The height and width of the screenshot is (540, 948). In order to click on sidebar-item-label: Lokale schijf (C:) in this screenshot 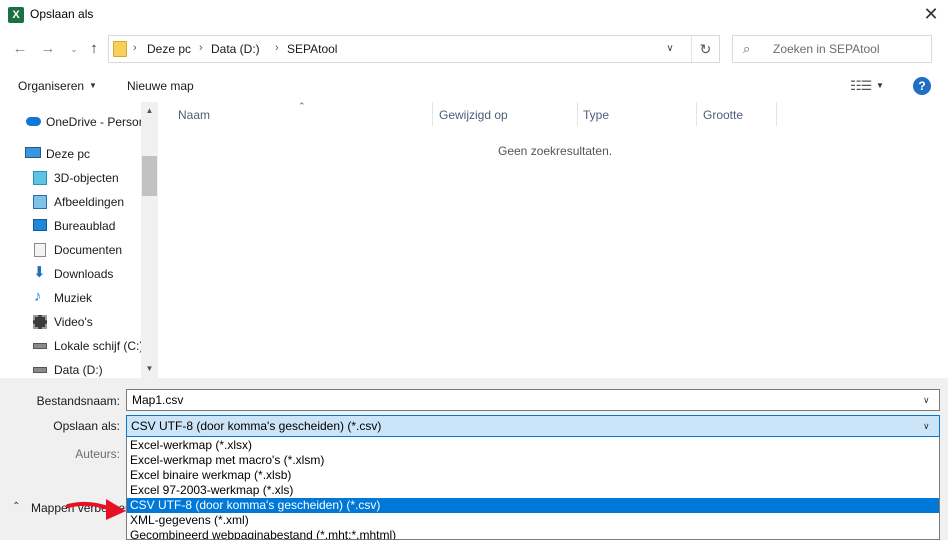, I will do `click(99, 346)`.